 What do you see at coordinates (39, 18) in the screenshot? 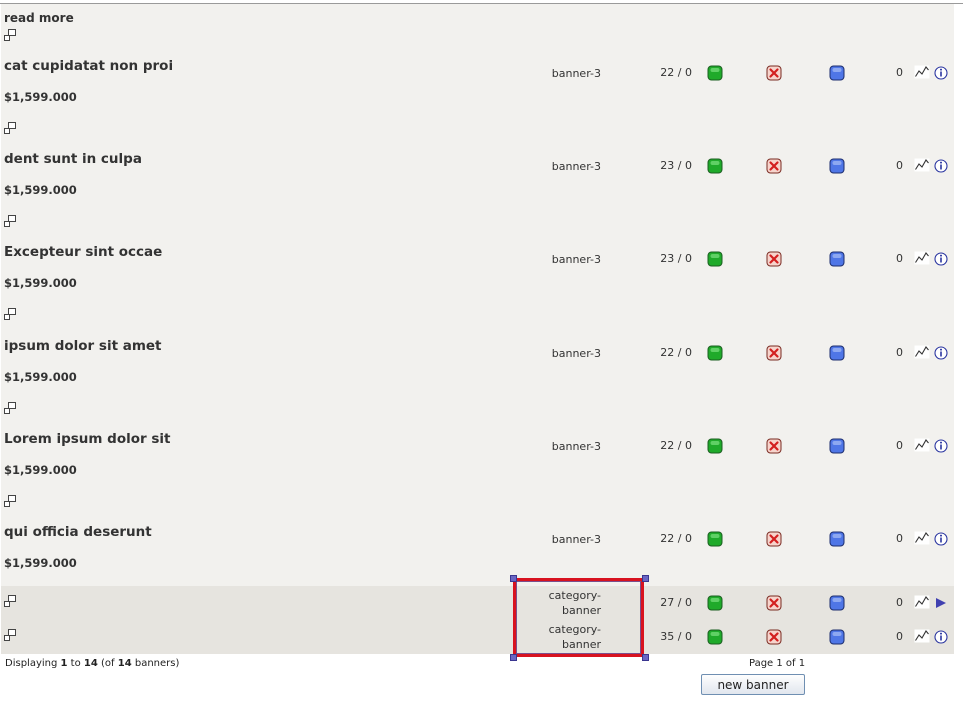
I see `read-more-link: read more` at bounding box center [39, 18].